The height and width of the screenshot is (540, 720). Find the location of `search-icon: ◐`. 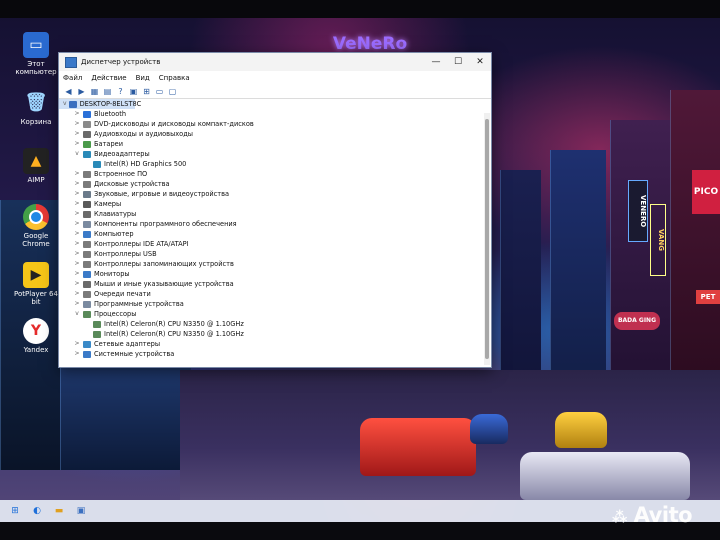

search-icon: ◐ is located at coordinates (37, 511).